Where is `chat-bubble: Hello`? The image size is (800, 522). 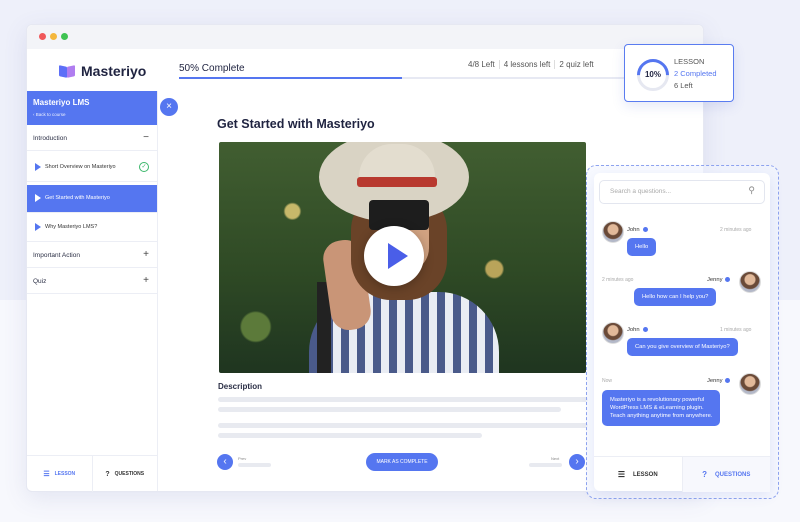
chat-bubble: Hello is located at coordinates (642, 247).